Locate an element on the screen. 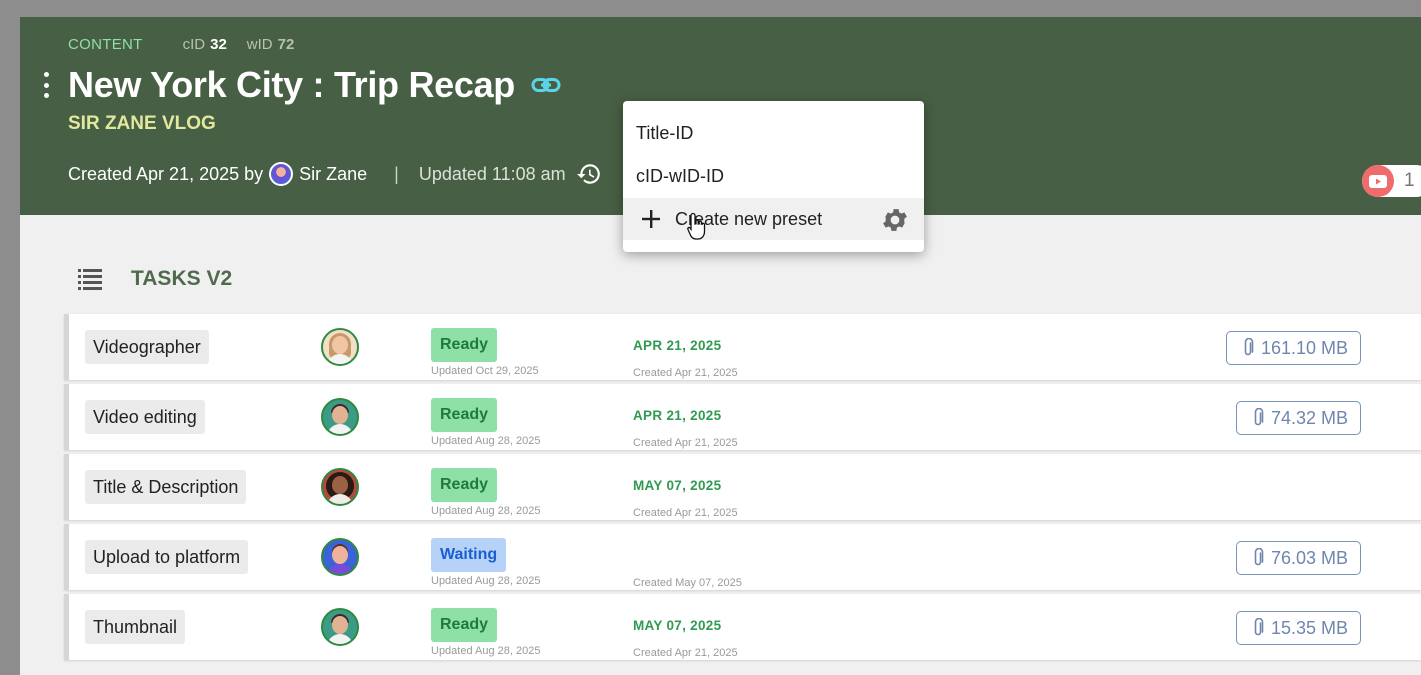 The image size is (1421, 675). menu-item-title-id: Title-ID is located at coordinates (773, 133).